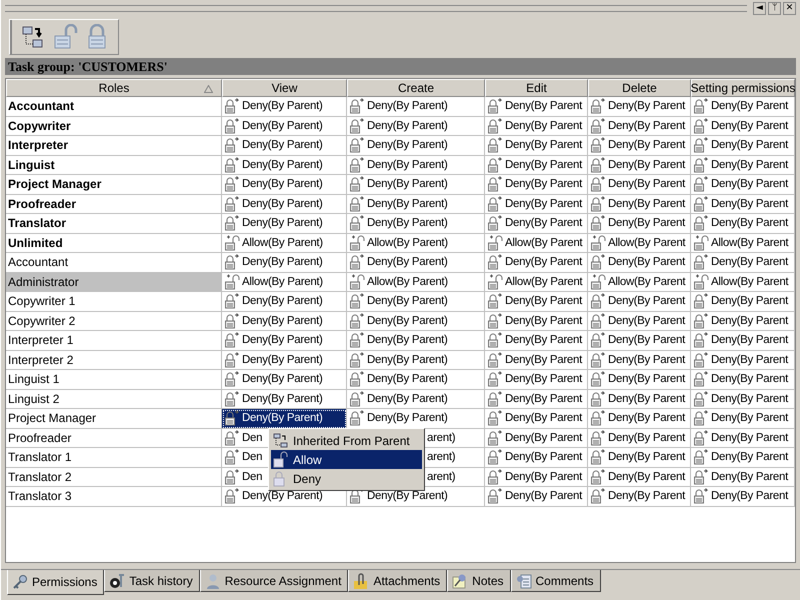  I want to click on tab: Permissions, so click(55, 582).